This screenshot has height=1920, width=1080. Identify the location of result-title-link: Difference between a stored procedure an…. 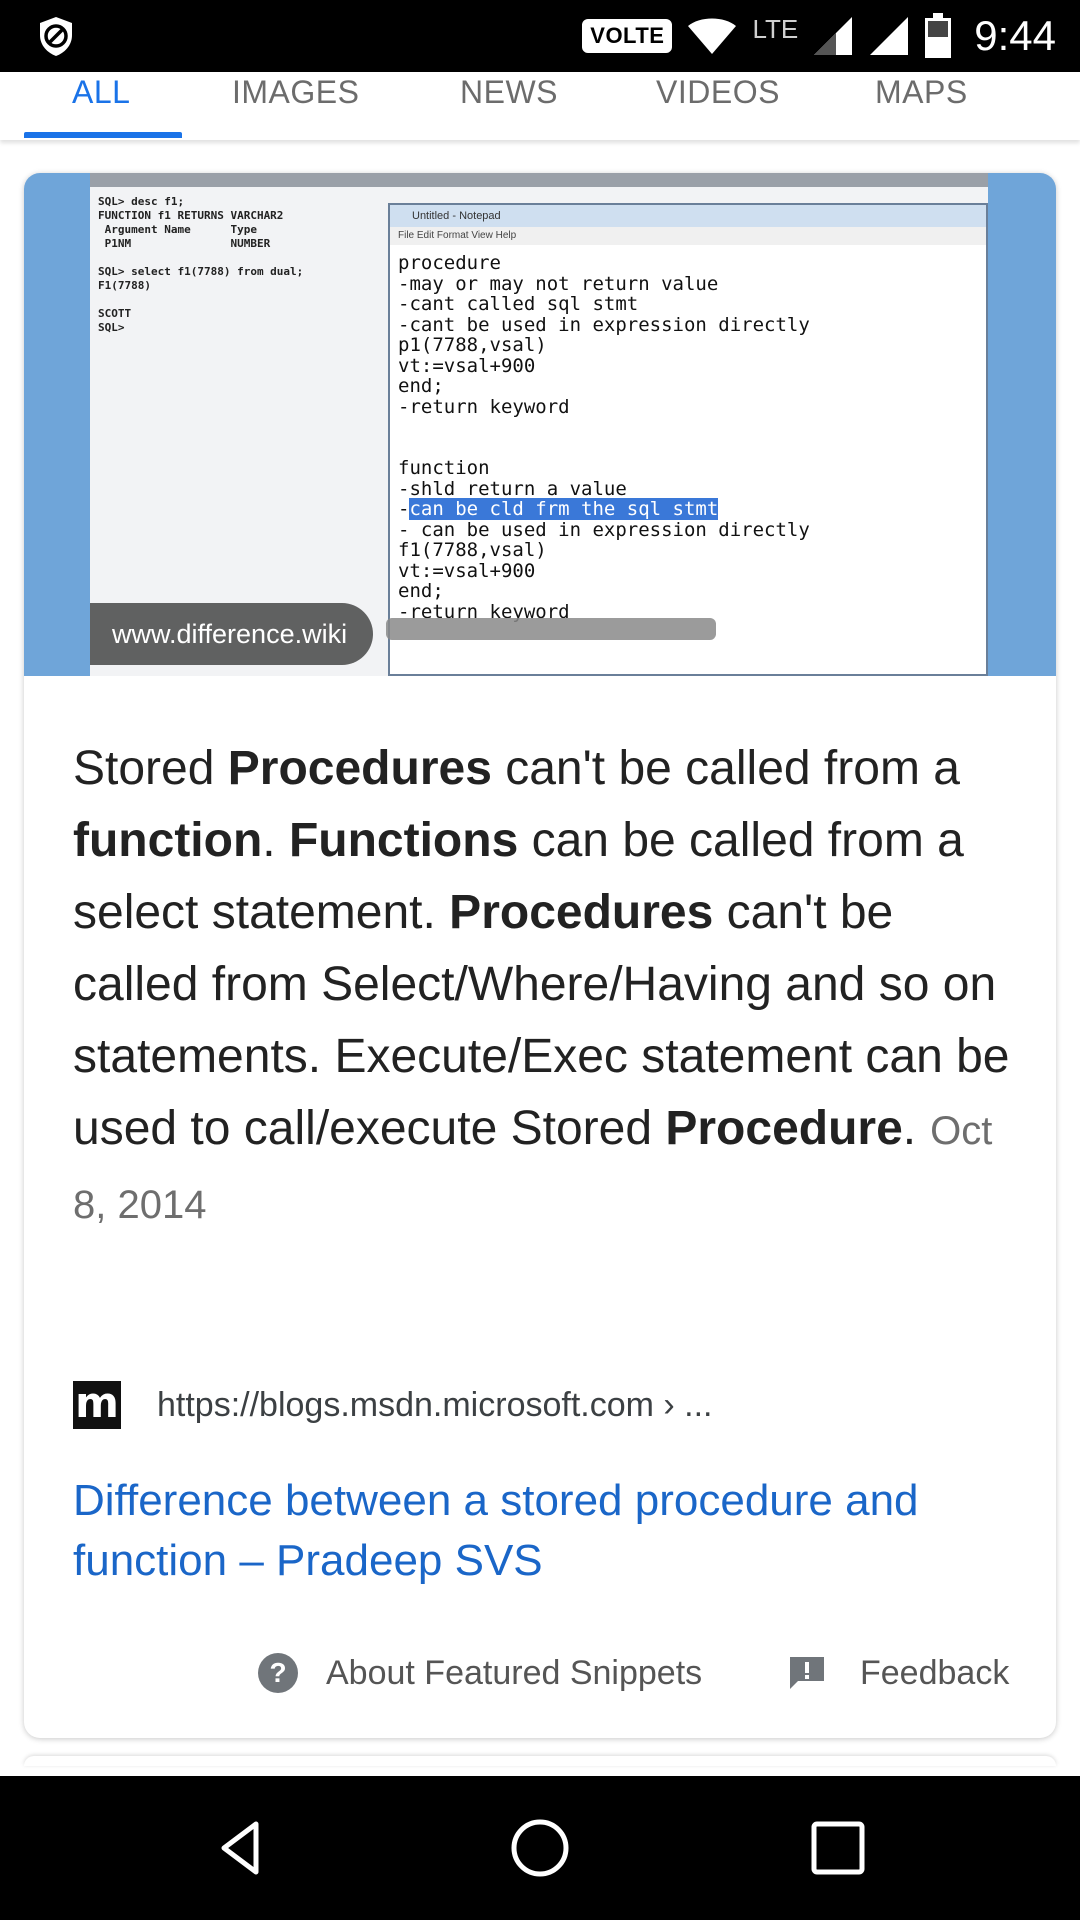
(553, 1531).